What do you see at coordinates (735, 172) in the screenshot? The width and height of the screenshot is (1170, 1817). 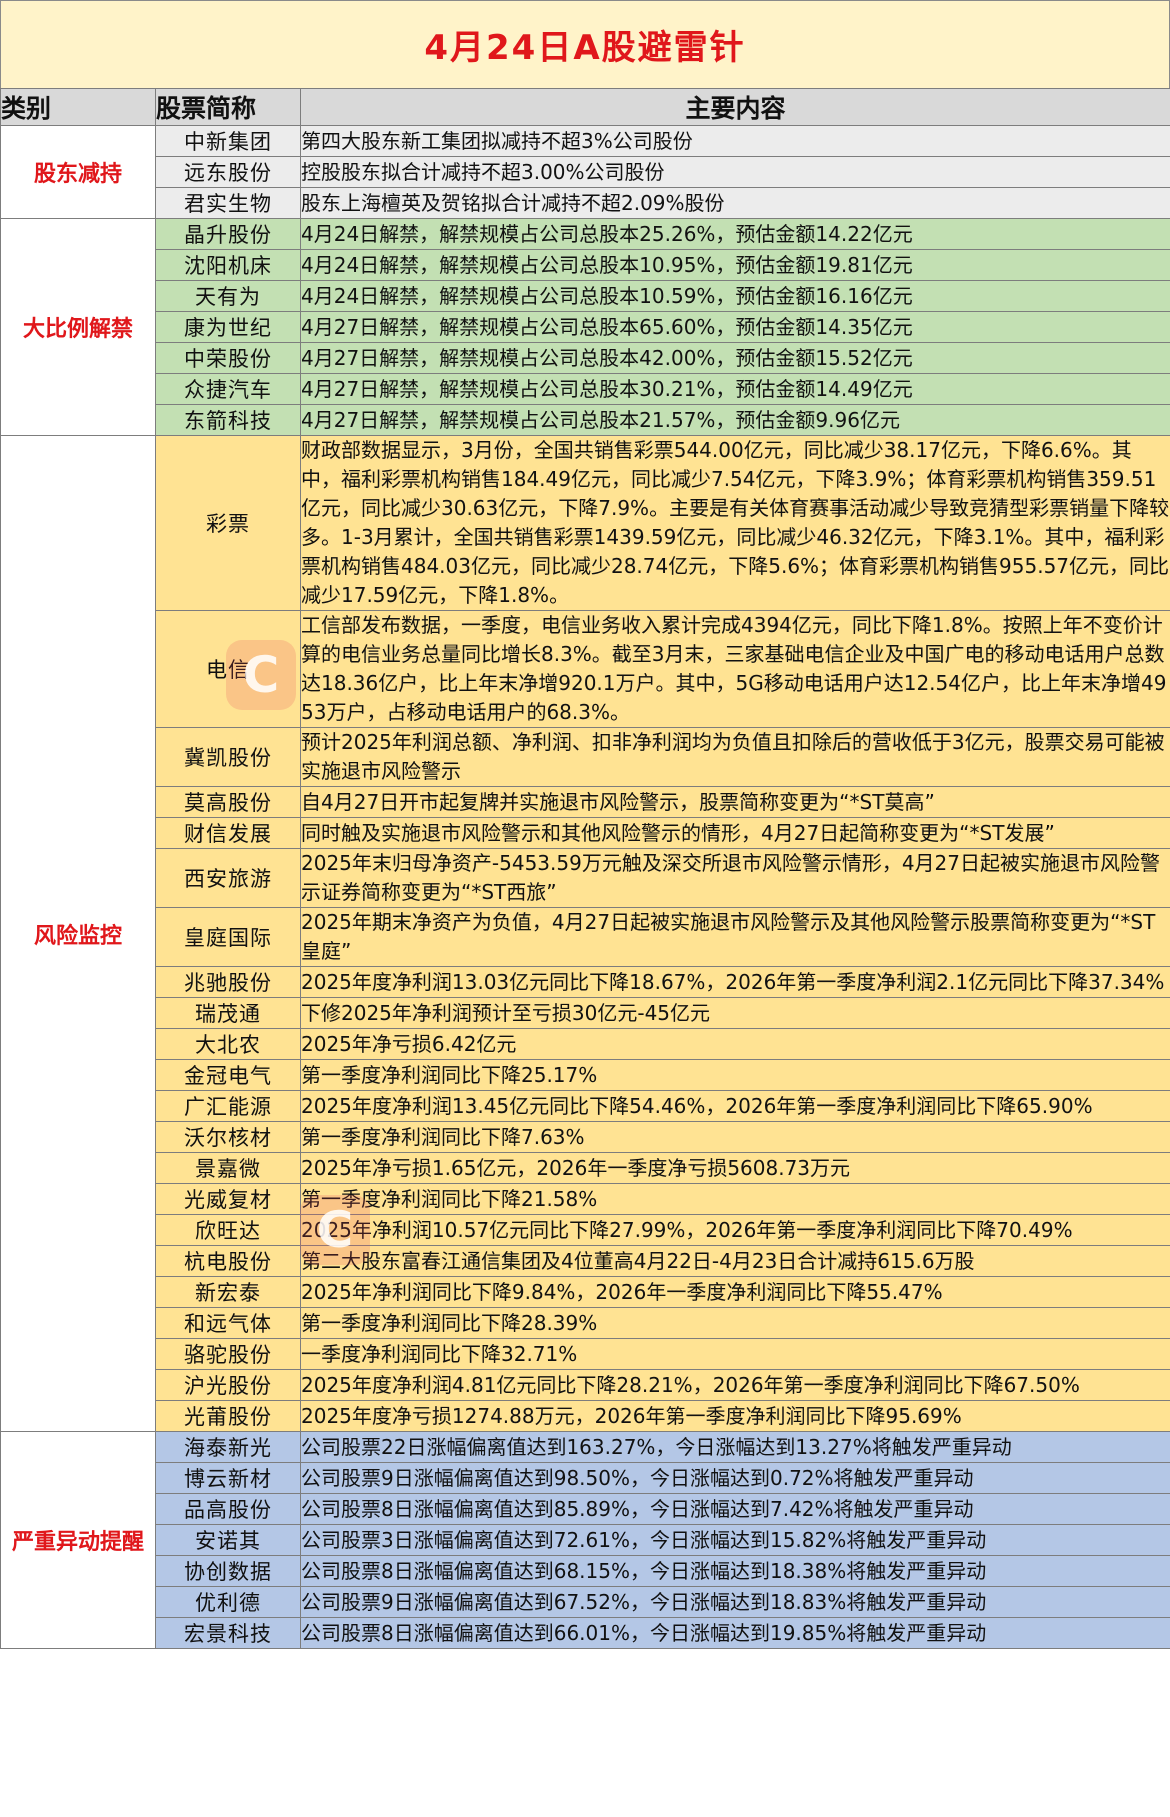 I see `content-cell: 控股股东拟合计减持不超3.00%公司股份` at bounding box center [735, 172].